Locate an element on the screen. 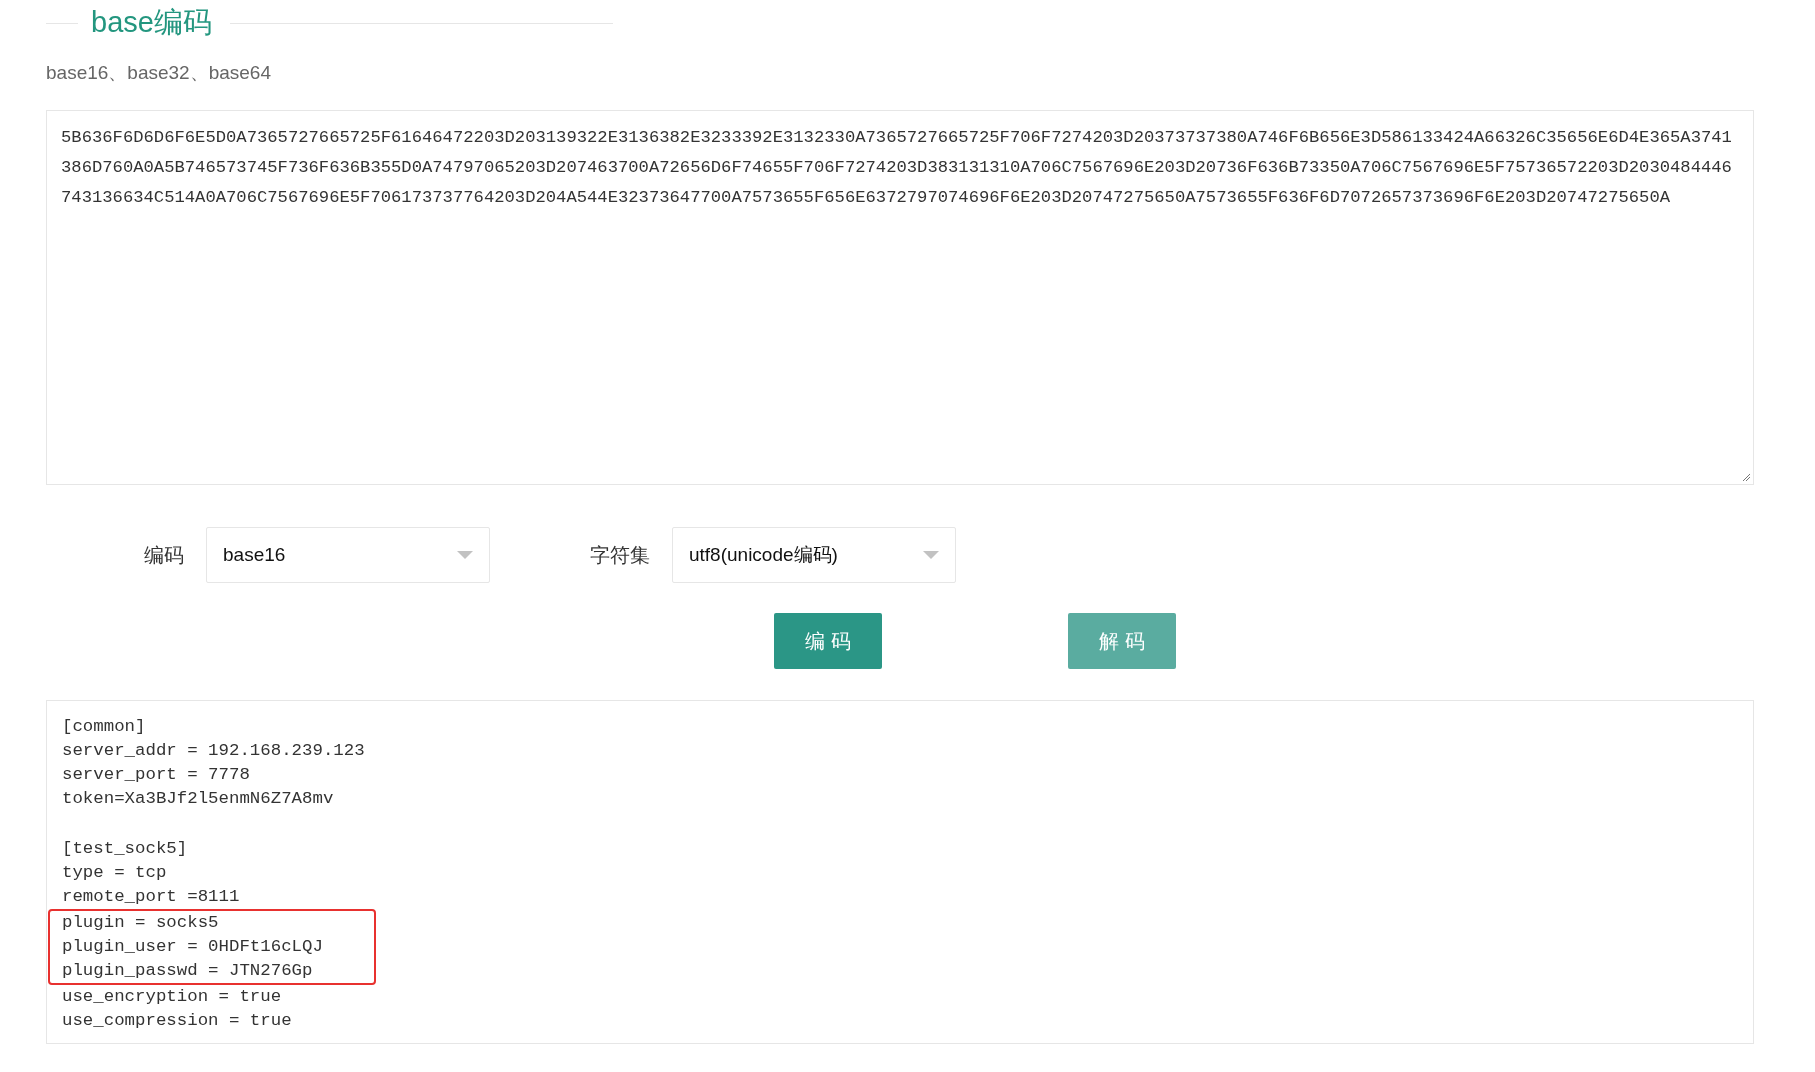 The image size is (1815, 1072). code-line: remote_port =8111 is located at coordinates (151, 897).